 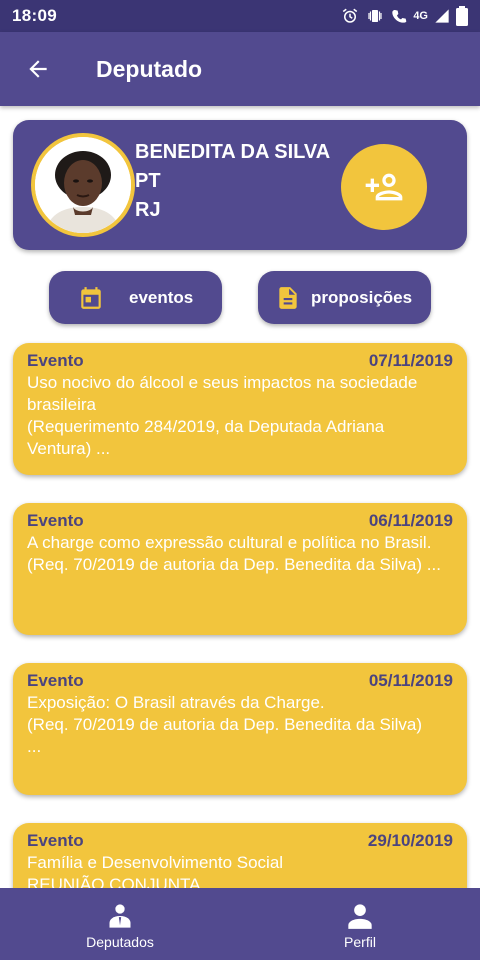 I want to click on deputy-profile-card: BENEDITA DA SILVA PT RJ, so click(x=240, y=185).